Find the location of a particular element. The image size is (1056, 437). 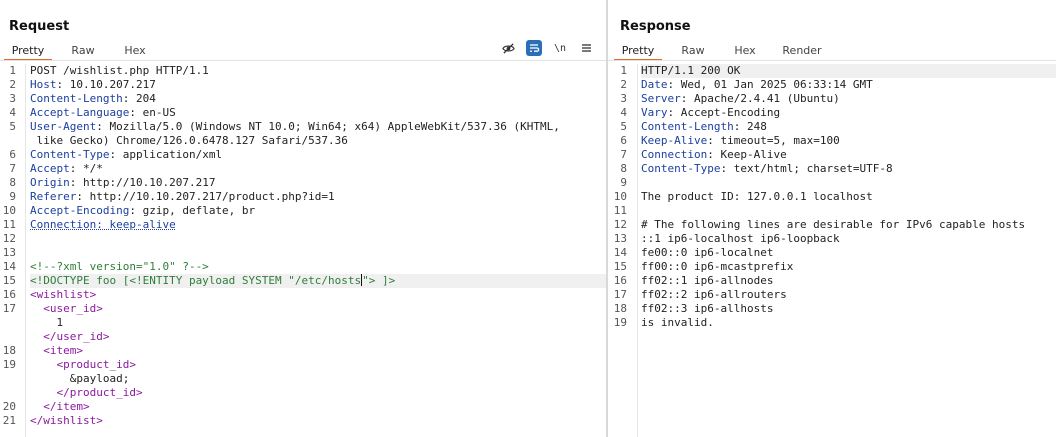

header-name: Content-Length is located at coordinates (76, 98).